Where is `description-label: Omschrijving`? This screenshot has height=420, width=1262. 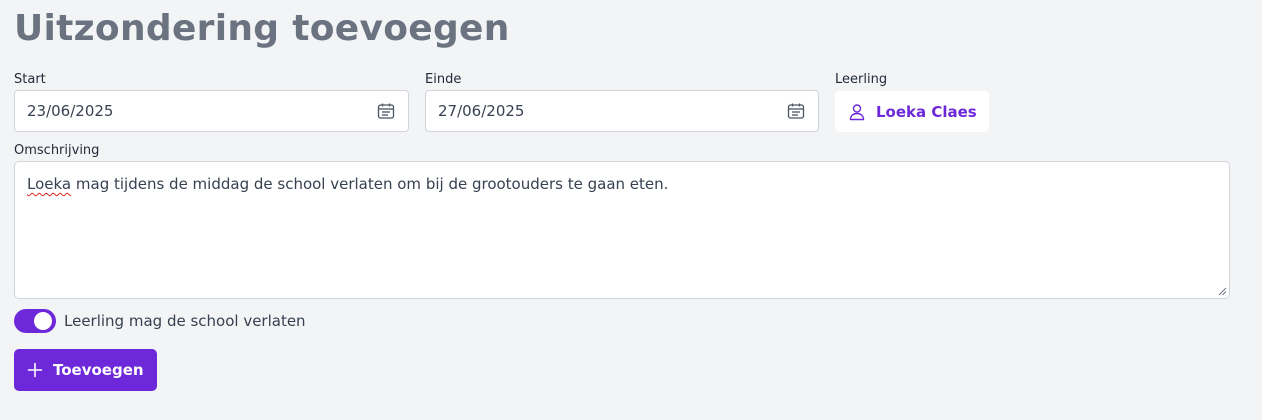 description-label: Omschrijving is located at coordinates (57, 150).